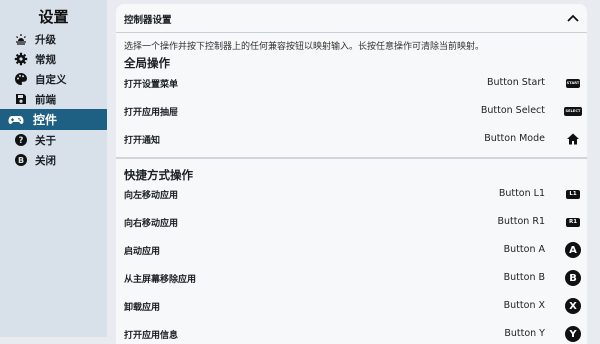 This screenshot has height=344, width=600. I want to click on action-row: 启动应用 Button A A, so click(351, 250).